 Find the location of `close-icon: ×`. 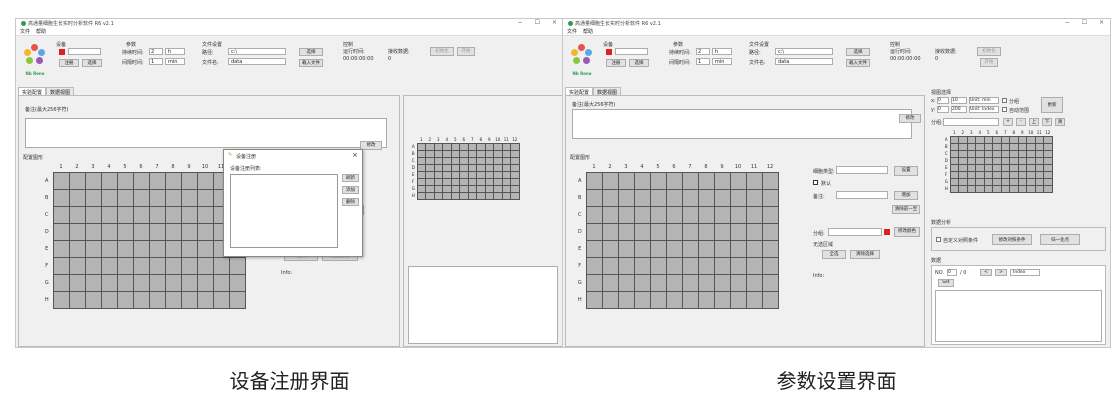

close-icon: × is located at coordinates (1101, 22).